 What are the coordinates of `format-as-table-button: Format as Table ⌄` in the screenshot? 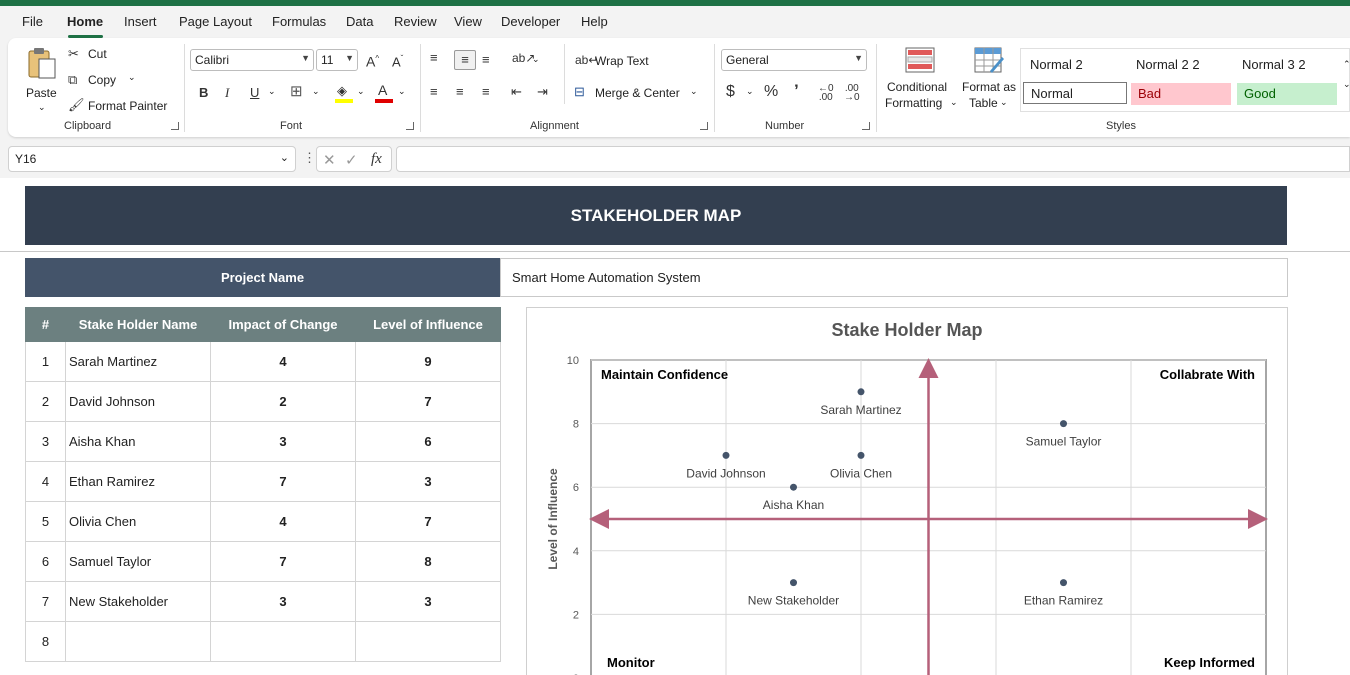 It's located at (990, 79).